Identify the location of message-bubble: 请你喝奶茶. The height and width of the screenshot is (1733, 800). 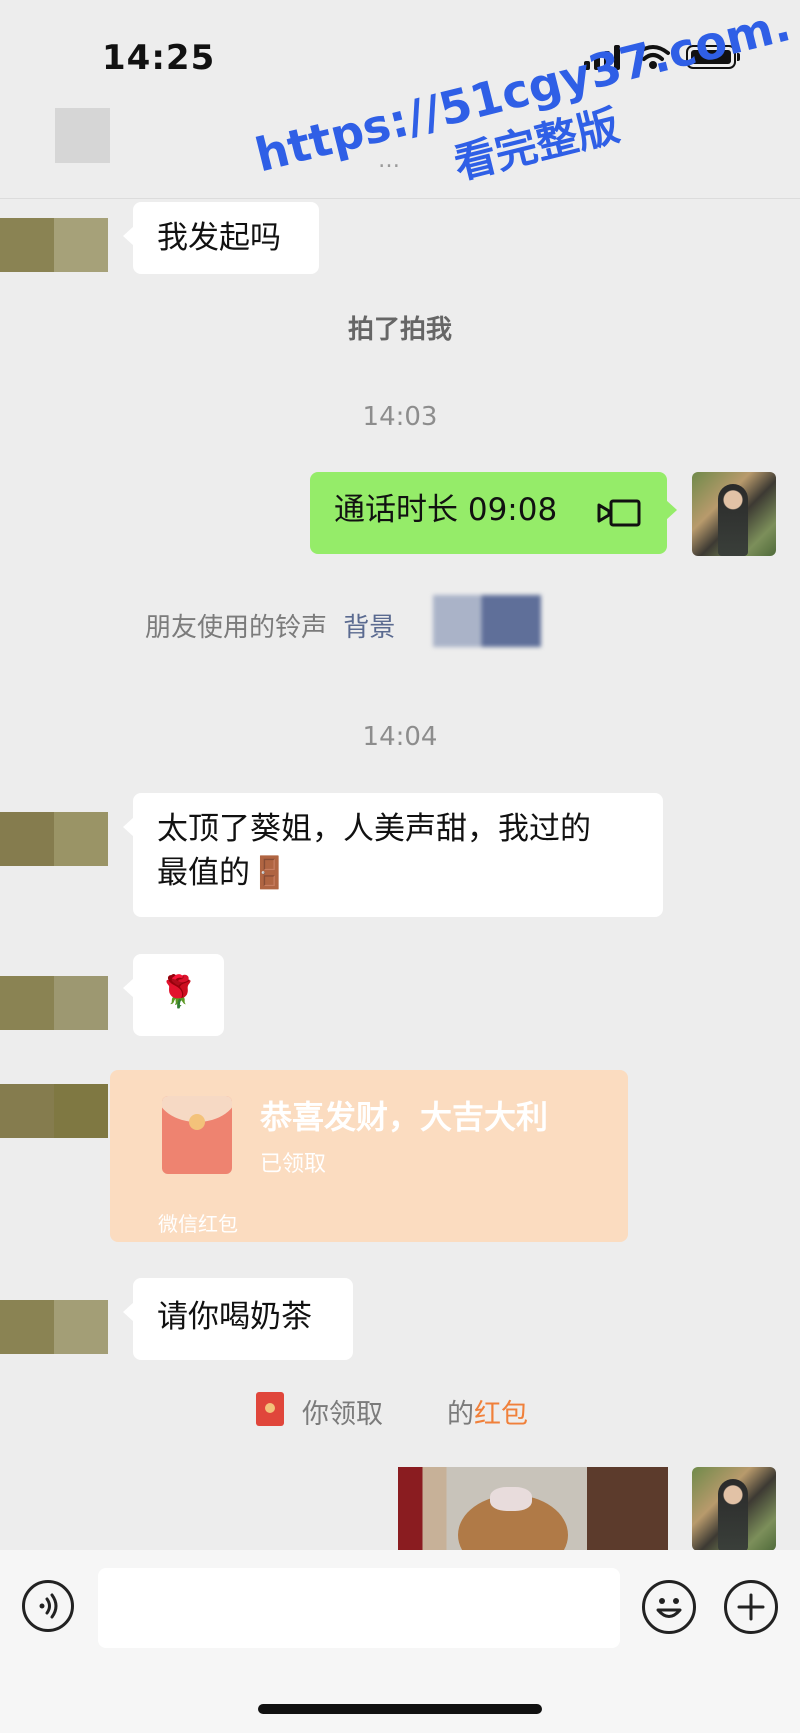
(238, 1319).